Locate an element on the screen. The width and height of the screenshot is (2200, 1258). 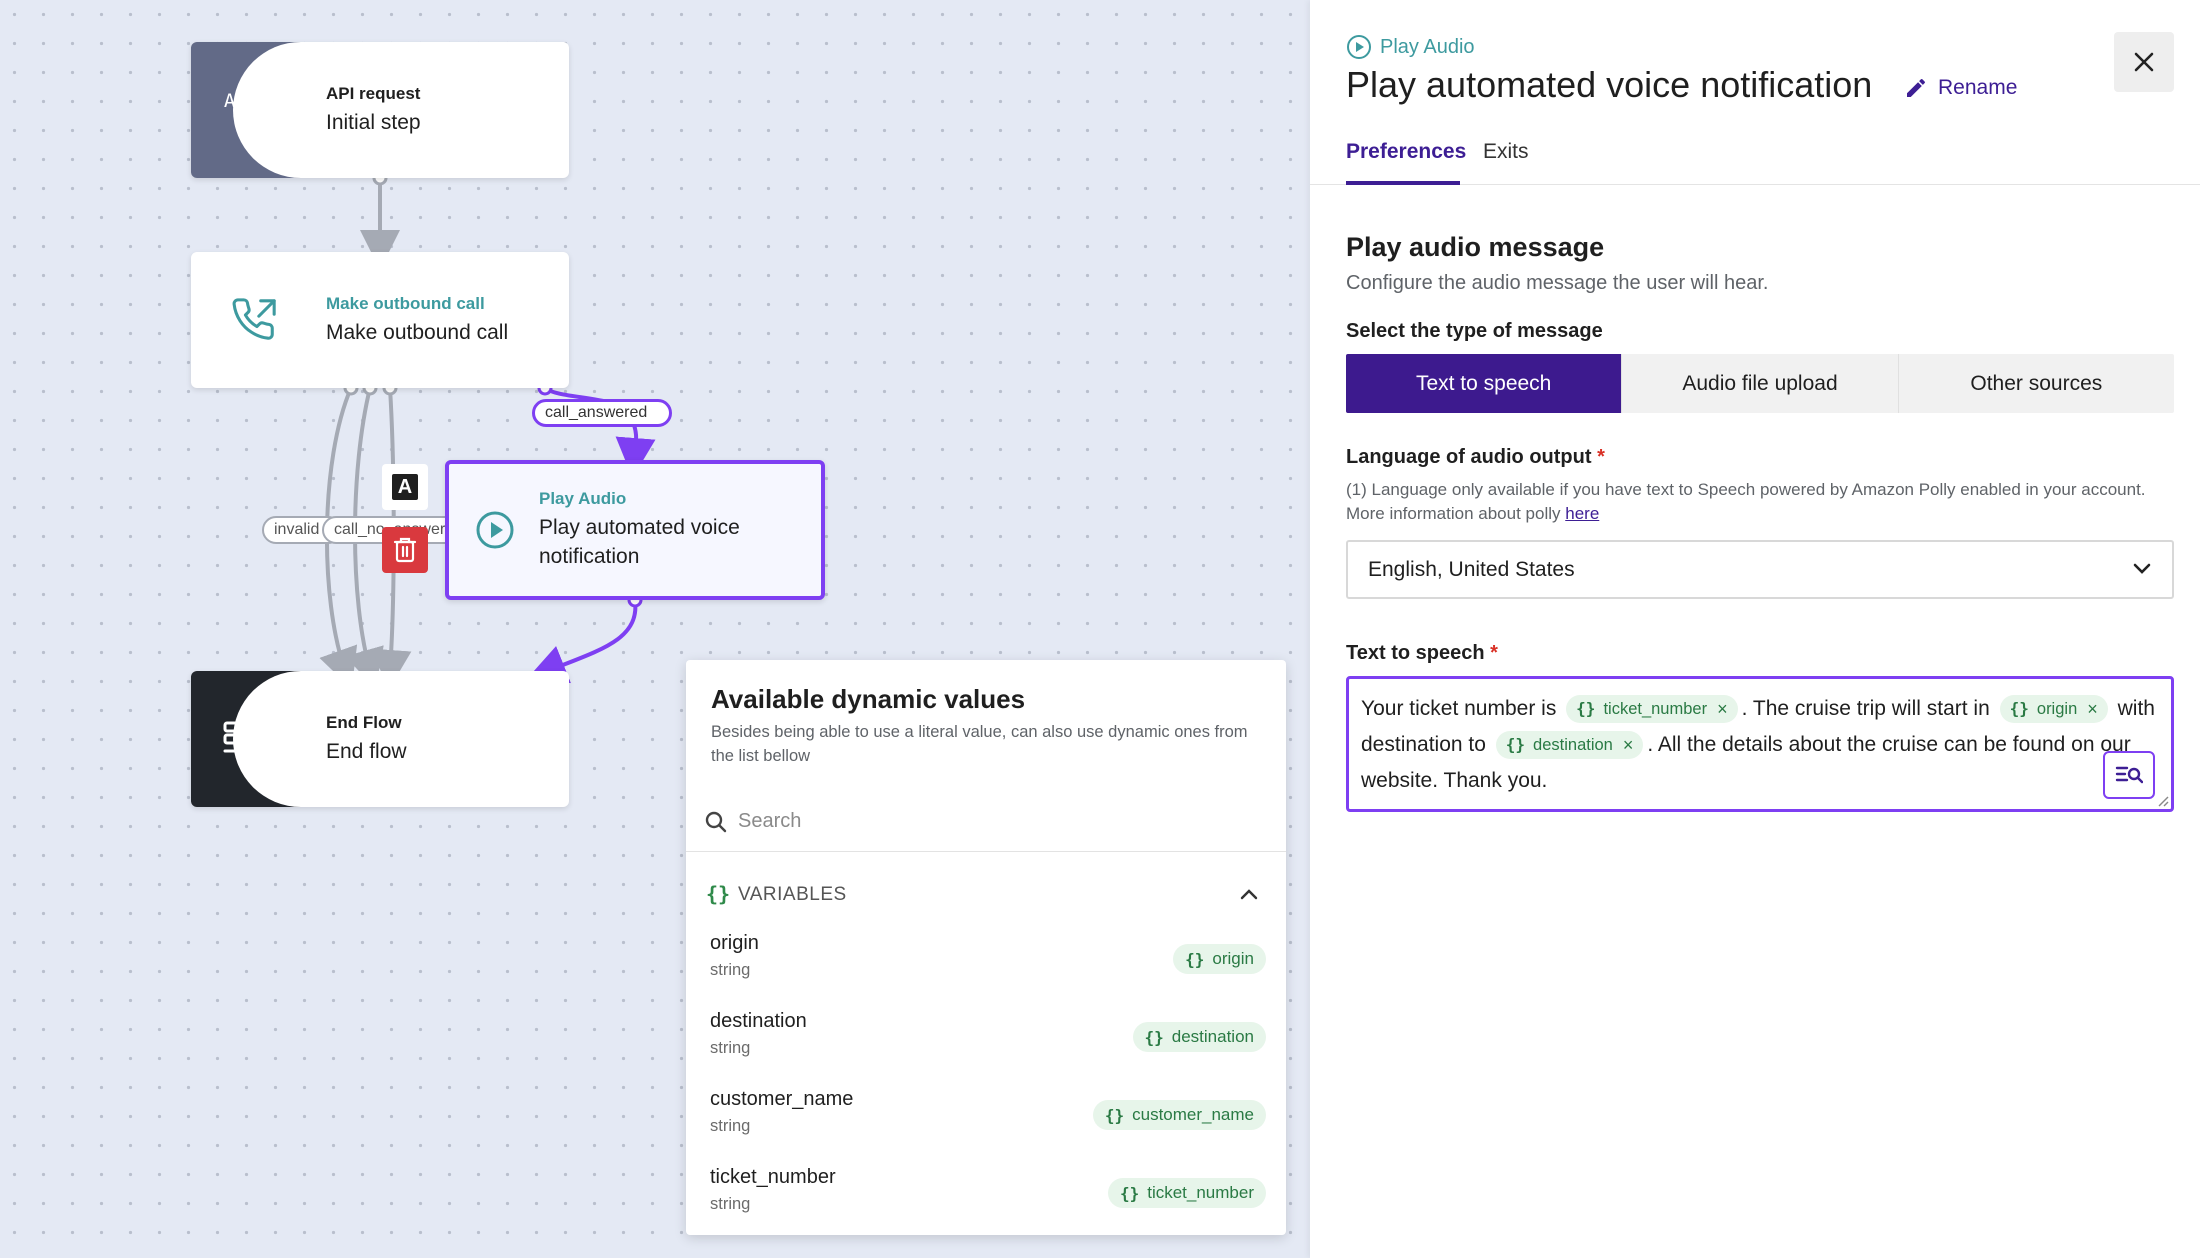
label-icon: A is located at coordinates (405, 487).